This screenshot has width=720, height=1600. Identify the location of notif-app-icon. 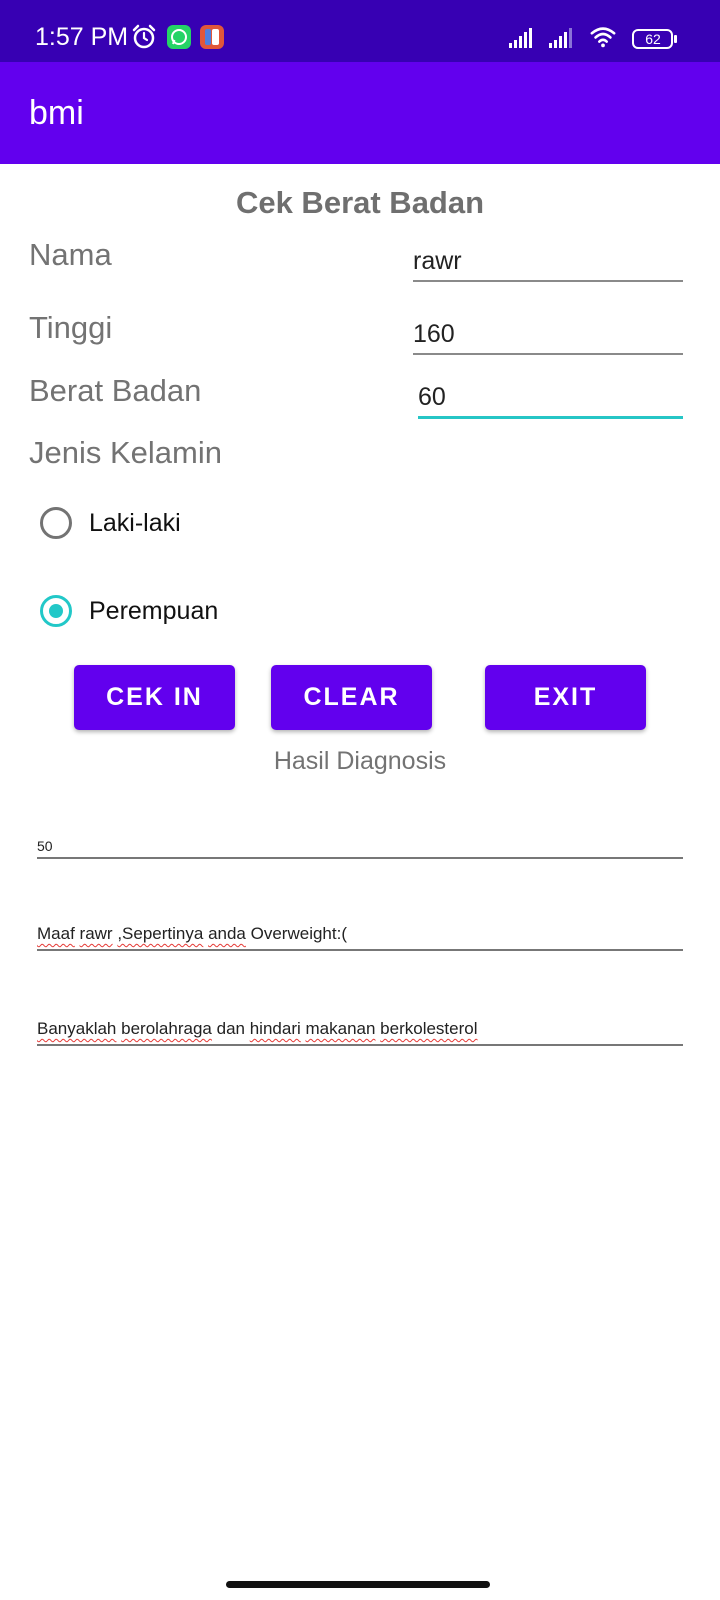
(212, 37).